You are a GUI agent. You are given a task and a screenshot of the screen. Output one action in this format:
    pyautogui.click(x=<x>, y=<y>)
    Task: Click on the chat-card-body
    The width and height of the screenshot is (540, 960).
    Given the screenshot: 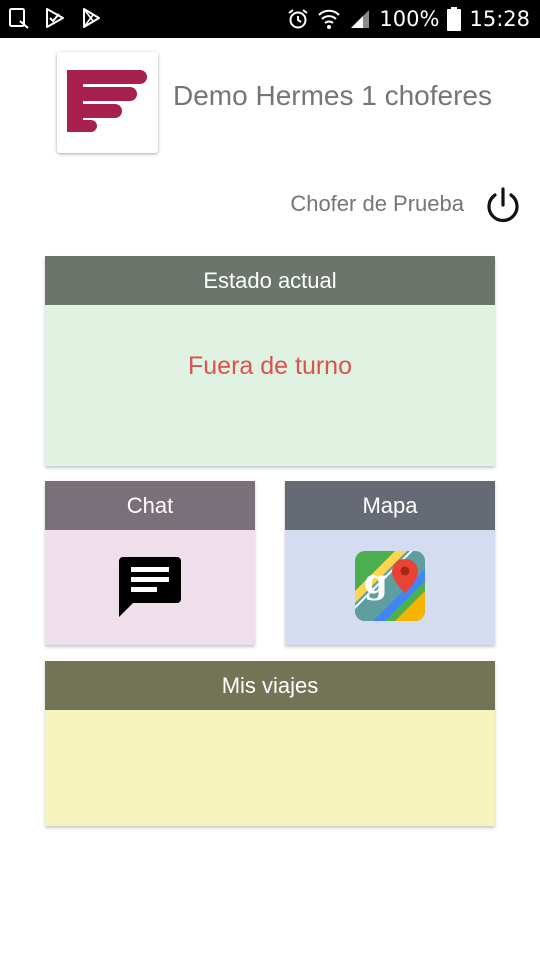 What is the action you would take?
    pyautogui.click(x=150, y=587)
    